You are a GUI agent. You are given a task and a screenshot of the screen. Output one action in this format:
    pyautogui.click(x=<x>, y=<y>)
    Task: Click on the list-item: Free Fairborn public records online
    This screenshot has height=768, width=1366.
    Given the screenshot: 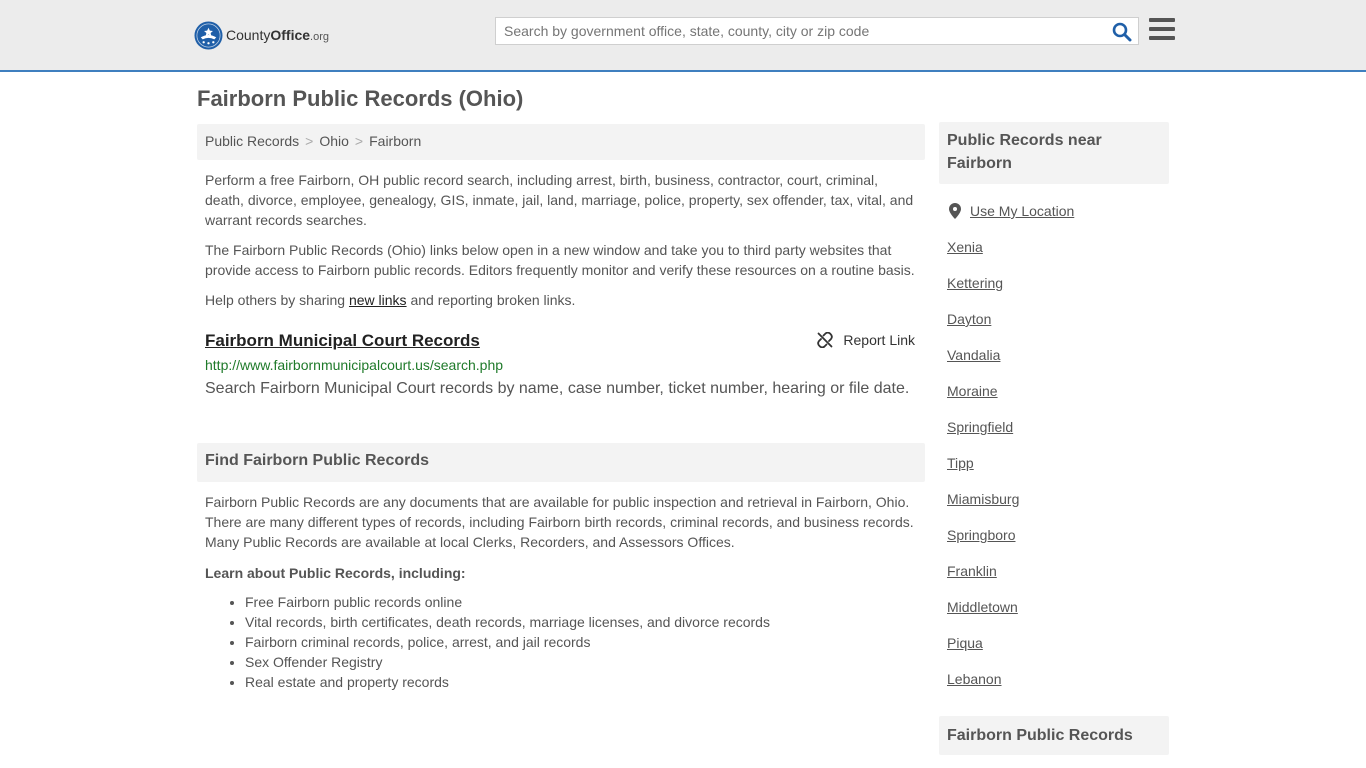 What is the action you would take?
    pyautogui.click(x=585, y=602)
    